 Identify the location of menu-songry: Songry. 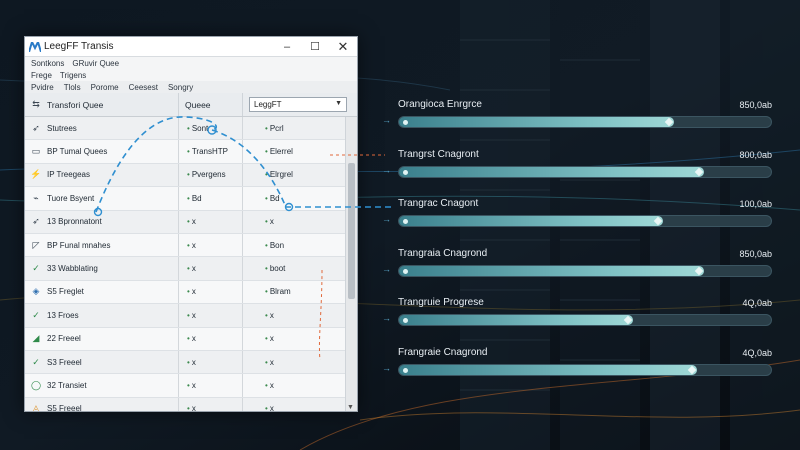
(180, 87).